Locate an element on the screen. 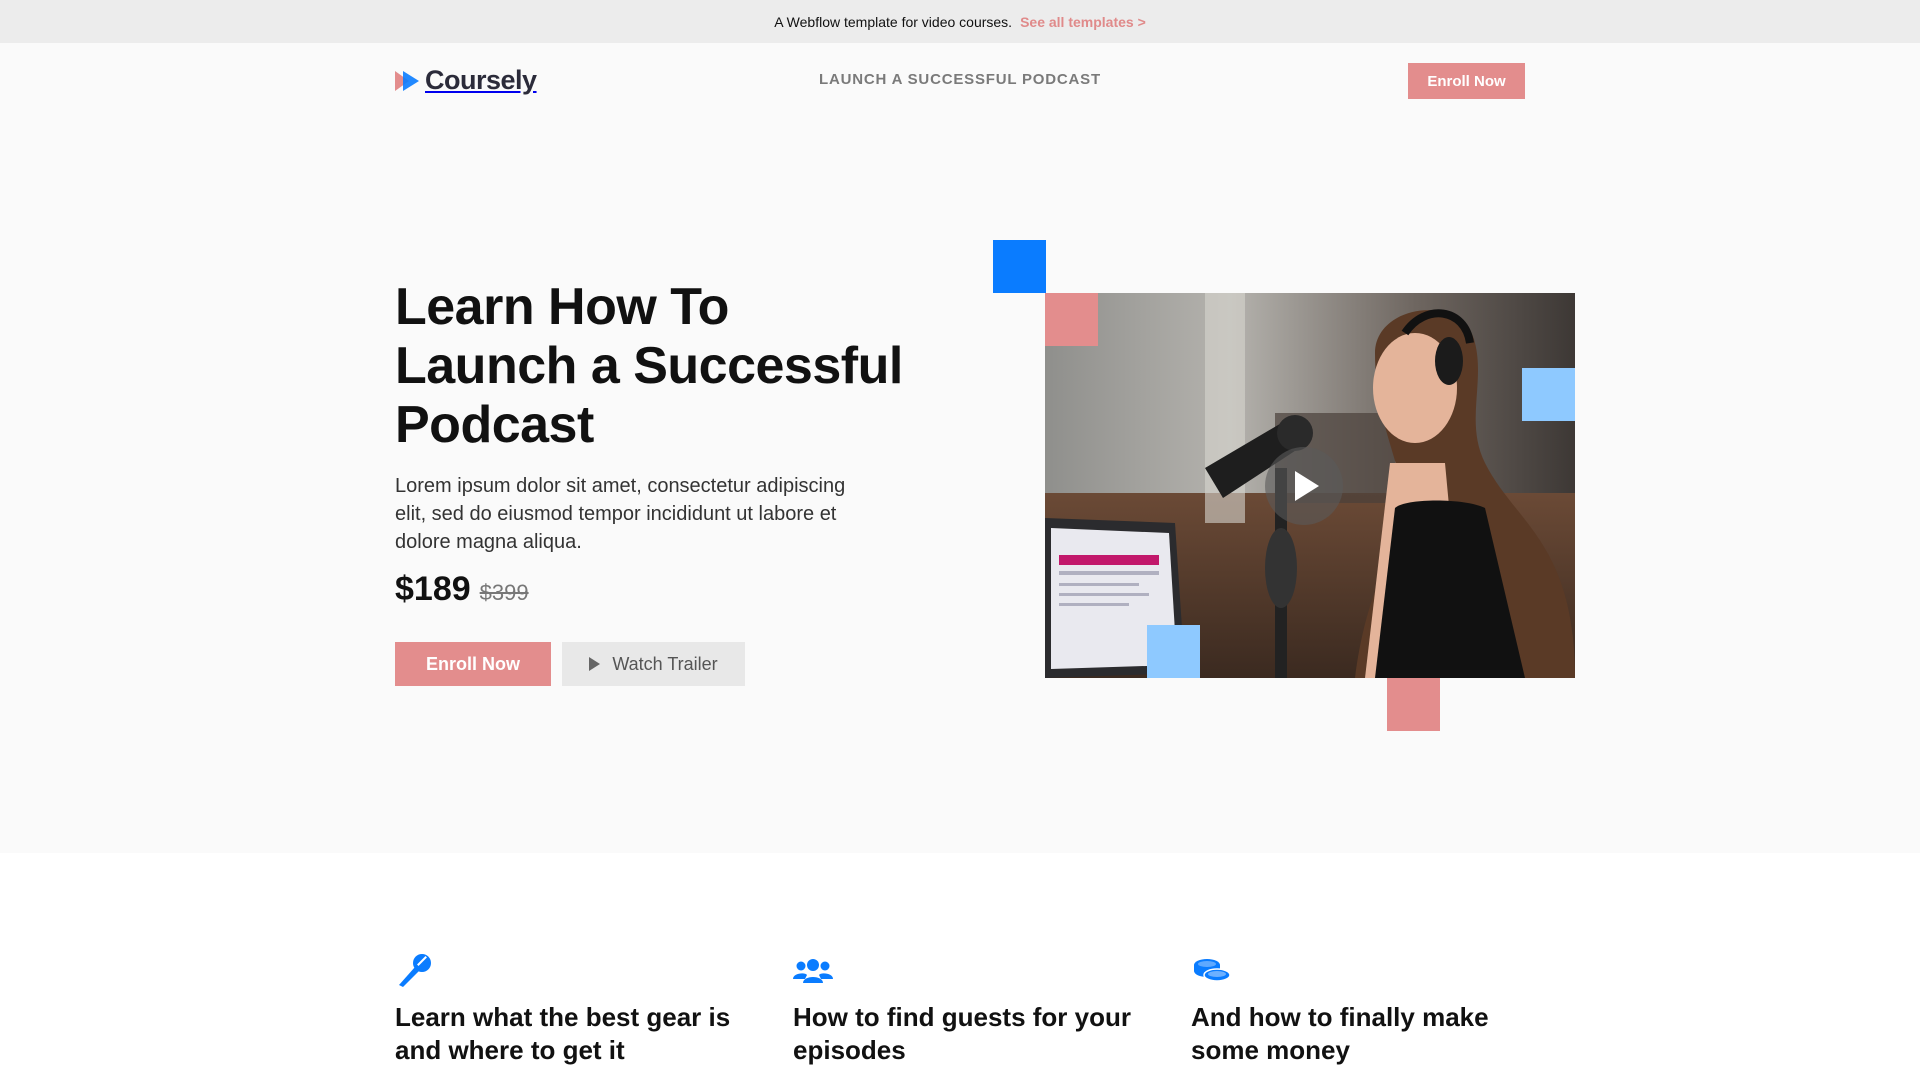 The image size is (1920, 1080). hero-title: Learn How To Launch a Successful Podcast is located at coordinates (675, 366).